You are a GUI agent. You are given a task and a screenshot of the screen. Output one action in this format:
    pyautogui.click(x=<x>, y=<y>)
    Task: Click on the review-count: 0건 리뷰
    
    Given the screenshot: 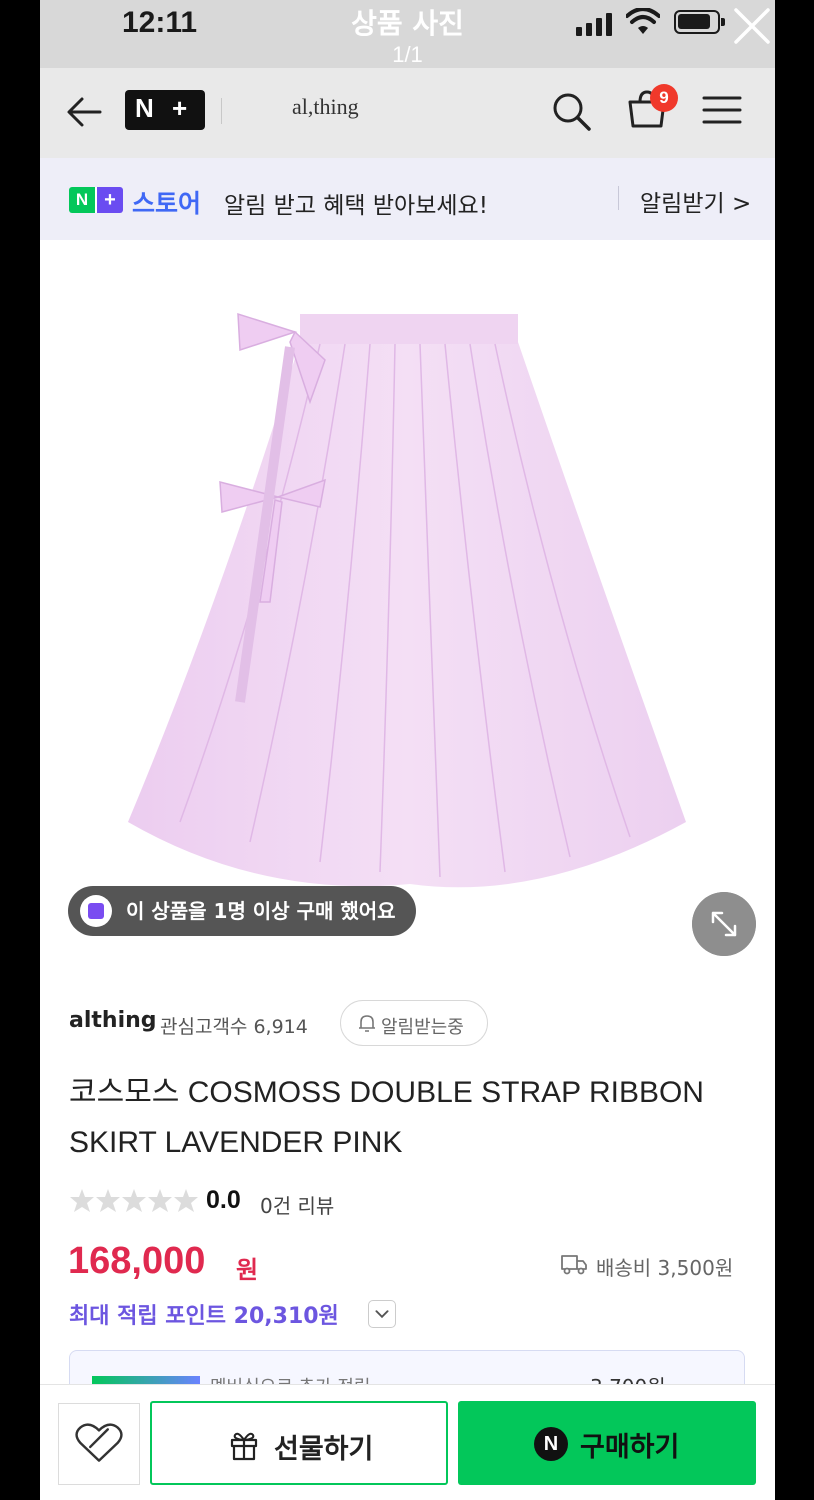 What is the action you would take?
    pyautogui.click(x=297, y=1204)
    